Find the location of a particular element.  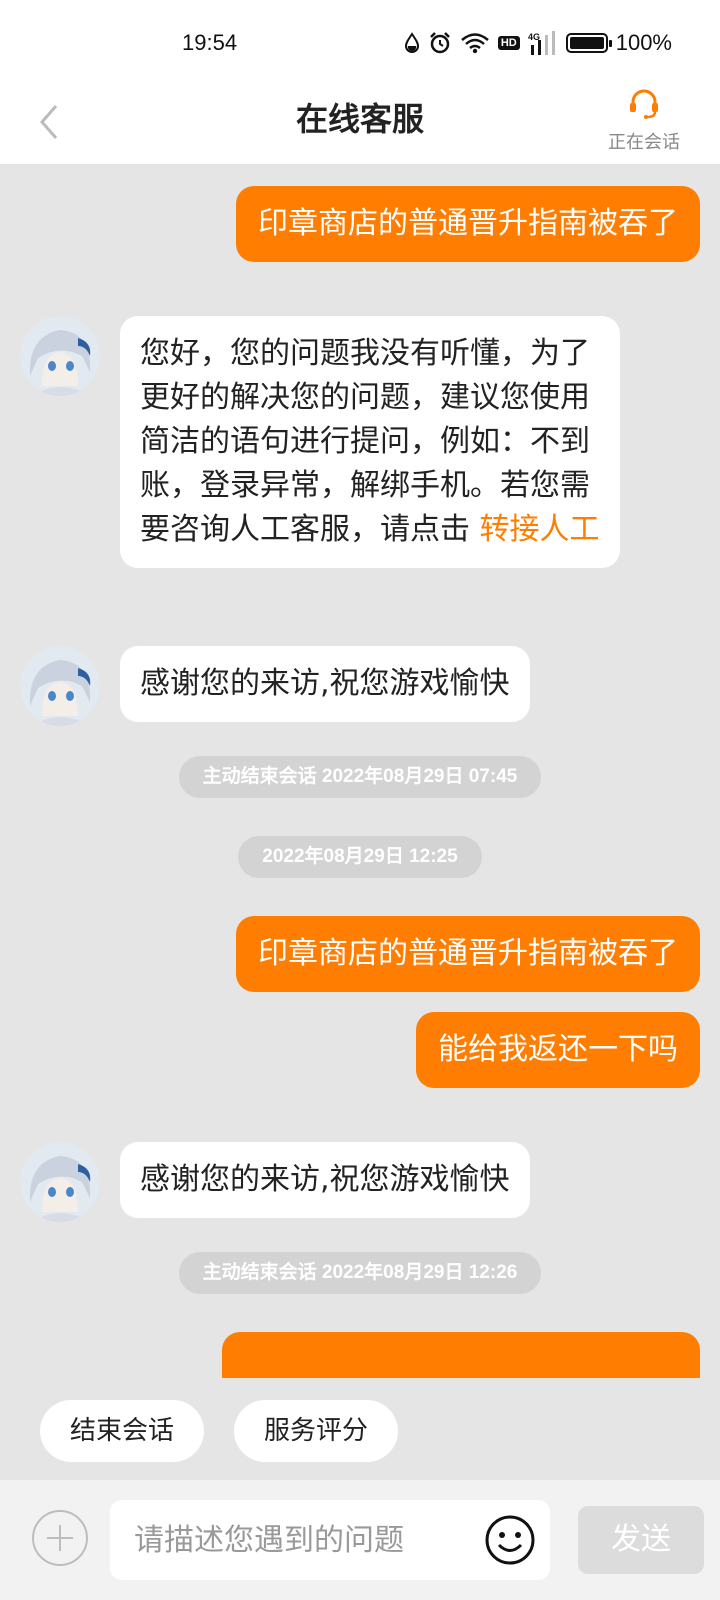

status-bar: 19:54 HD 4G 100% is located at coordinates (360, 40).